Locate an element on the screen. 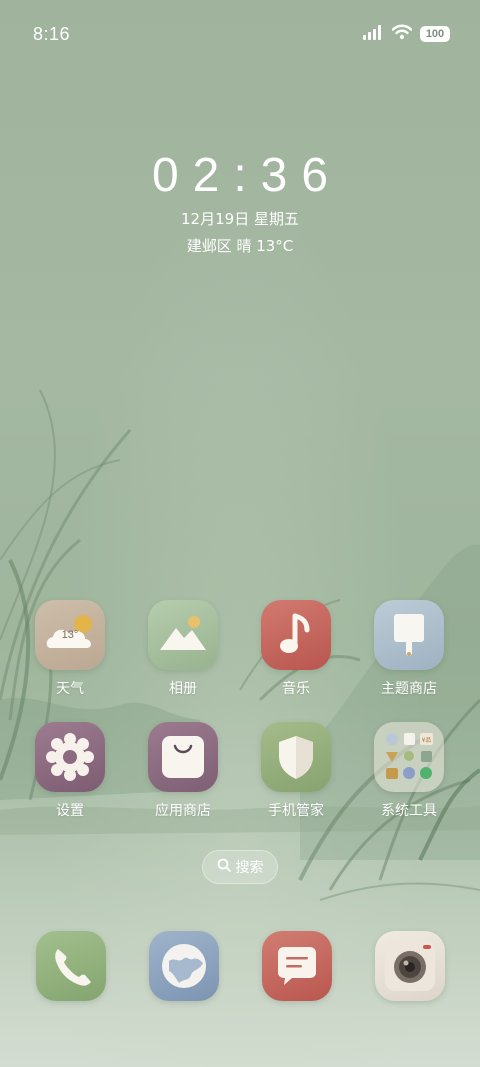 The height and width of the screenshot is (1067, 480). app-label-system-tools: 系统工具 is located at coordinates (409, 811).